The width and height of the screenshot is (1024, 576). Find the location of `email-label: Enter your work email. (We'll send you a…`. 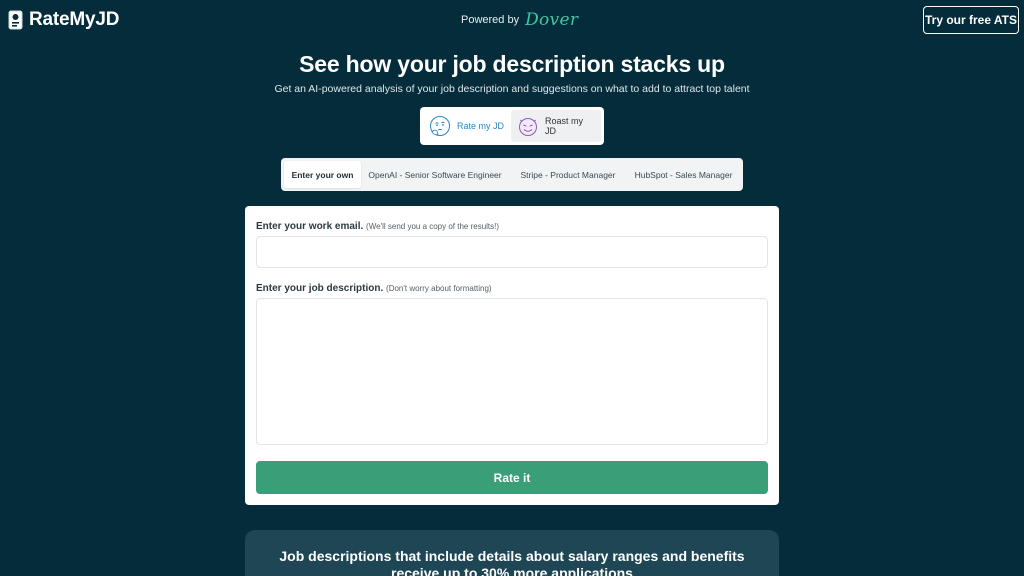

email-label: Enter your work email. (We'll send you a… is located at coordinates (377, 226).